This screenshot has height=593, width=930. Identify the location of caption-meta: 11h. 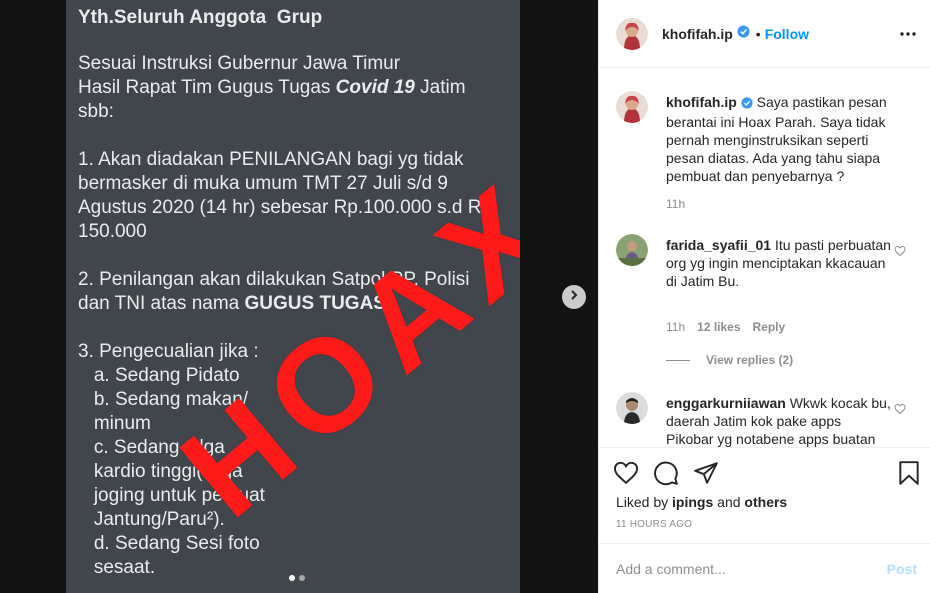
(675, 204).